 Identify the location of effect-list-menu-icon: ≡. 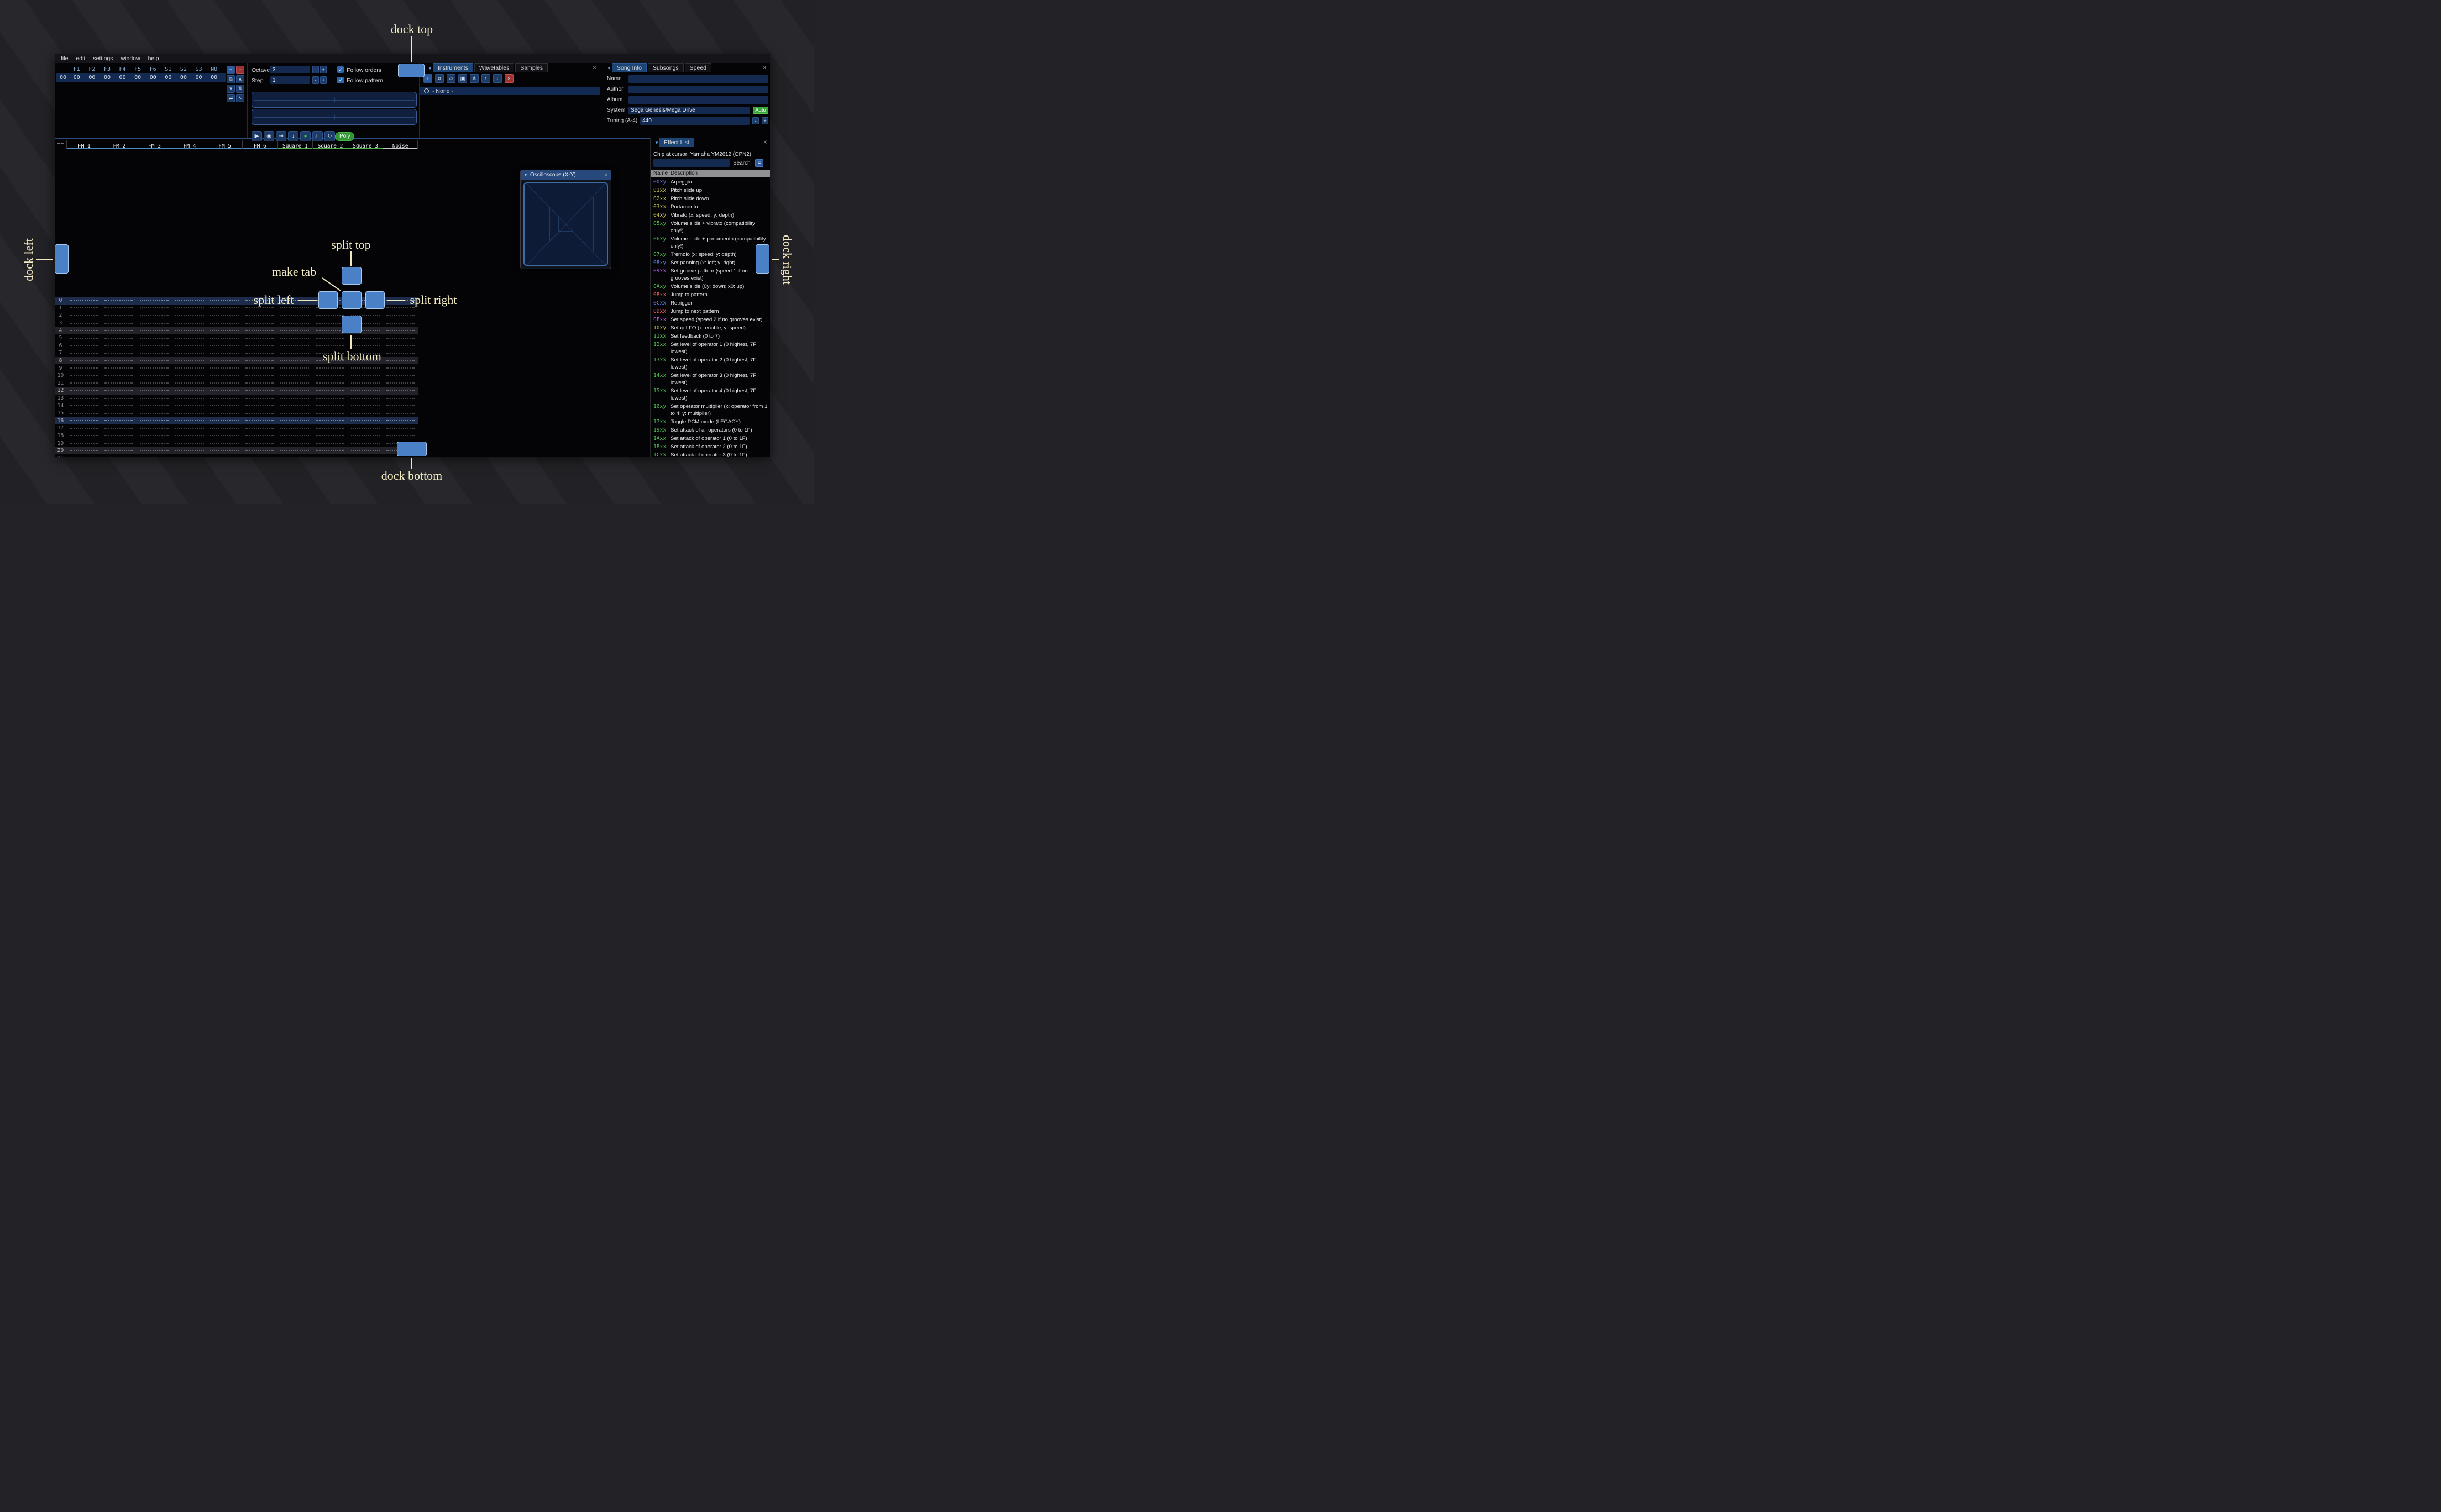
(759, 163).